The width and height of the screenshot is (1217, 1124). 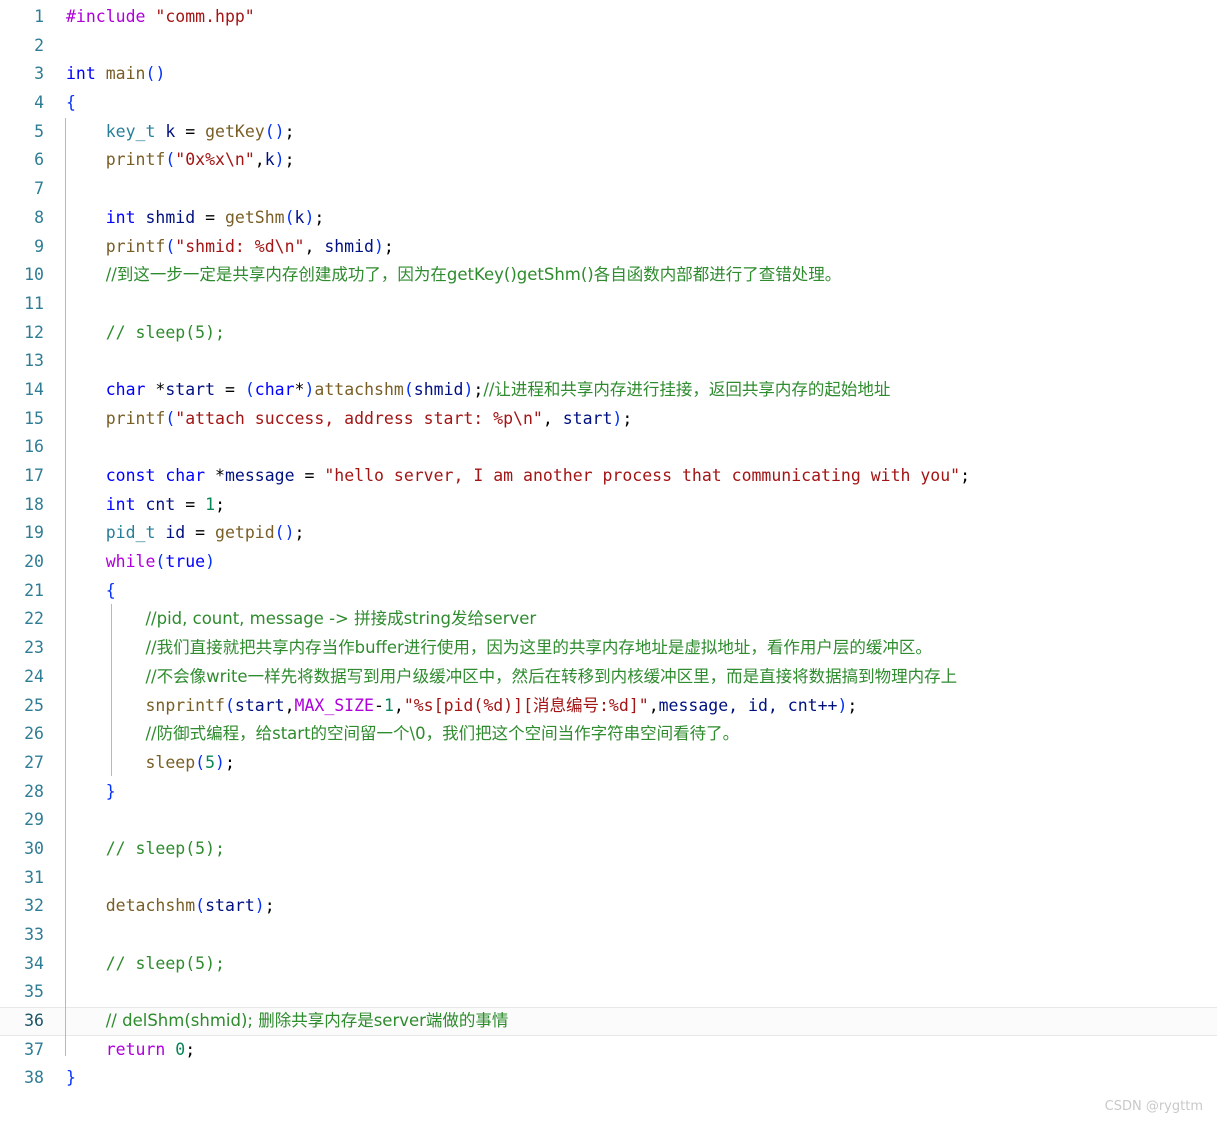 What do you see at coordinates (608, 132) in the screenshot?
I see `code-line: 5 key_t k = getKey();` at bounding box center [608, 132].